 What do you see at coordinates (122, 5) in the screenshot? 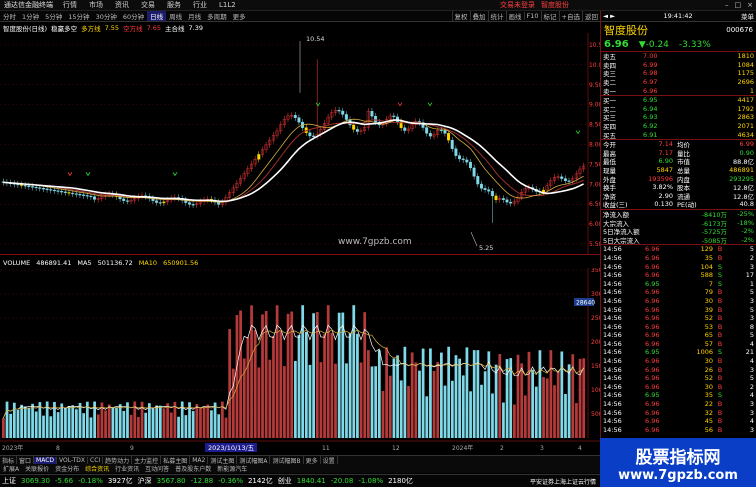
I see `menu-item-news: 资讯` at bounding box center [122, 5].